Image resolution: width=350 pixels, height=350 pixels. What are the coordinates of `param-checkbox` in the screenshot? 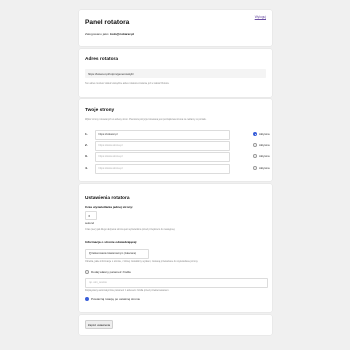 It's located at (87, 272).